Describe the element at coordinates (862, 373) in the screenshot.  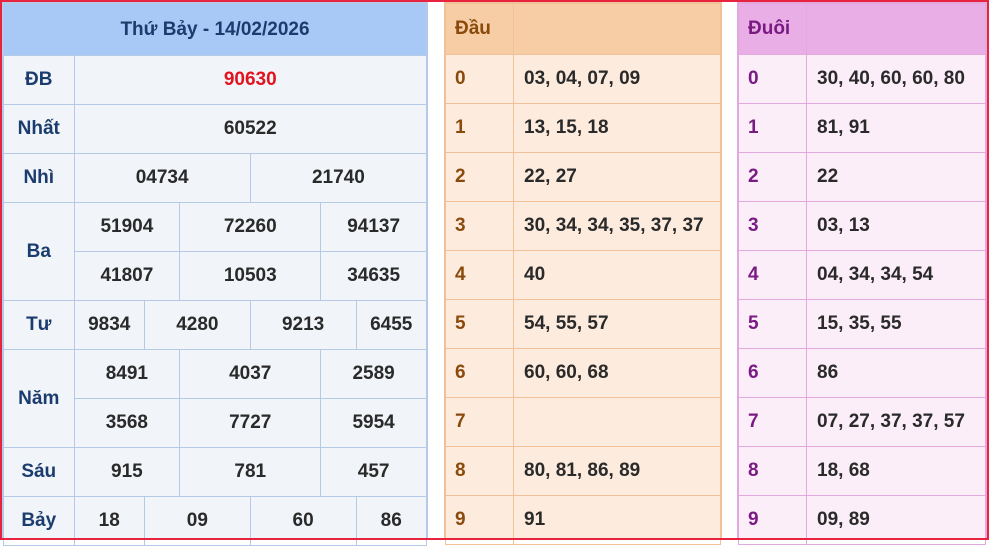
I see `duoi-row: 6 86` at that location.